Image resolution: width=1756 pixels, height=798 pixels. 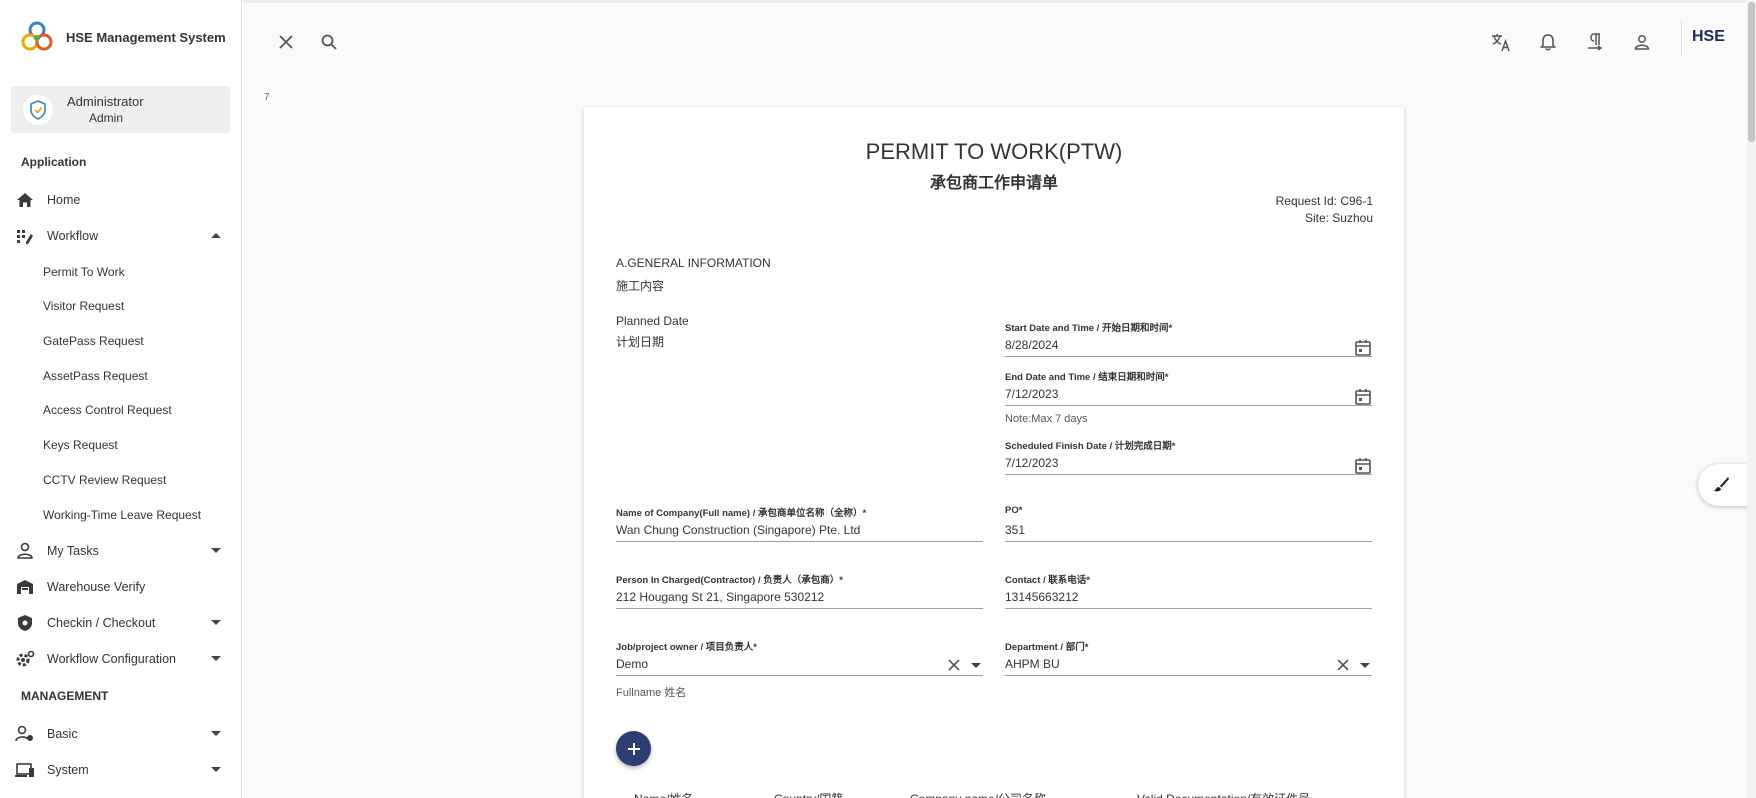 What do you see at coordinates (83, 306) in the screenshot?
I see `sidebar-subitem-visitor-request: Visitor Request` at bounding box center [83, 306].